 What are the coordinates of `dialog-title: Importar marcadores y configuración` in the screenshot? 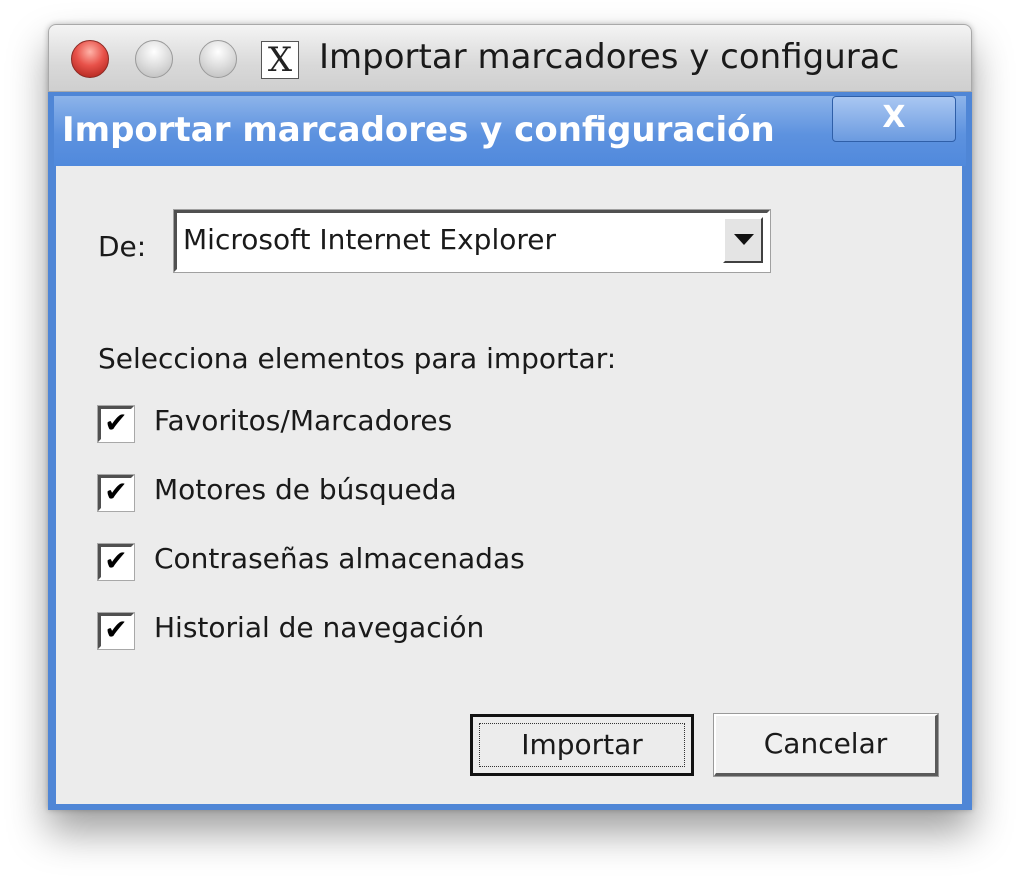 It's located at (418, 130).